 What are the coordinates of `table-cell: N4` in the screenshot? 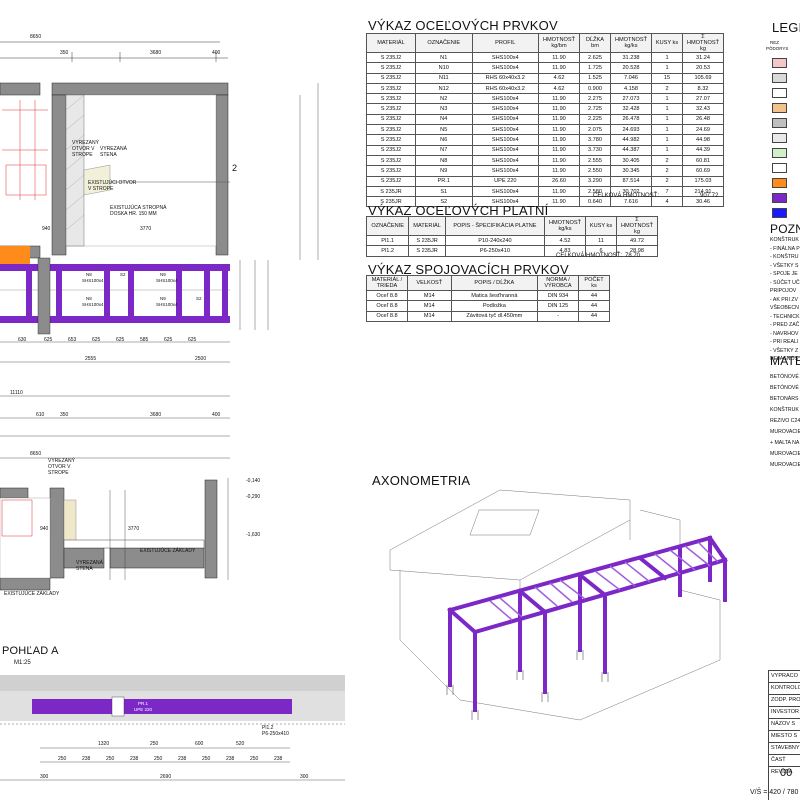 It's located at (443, 119).